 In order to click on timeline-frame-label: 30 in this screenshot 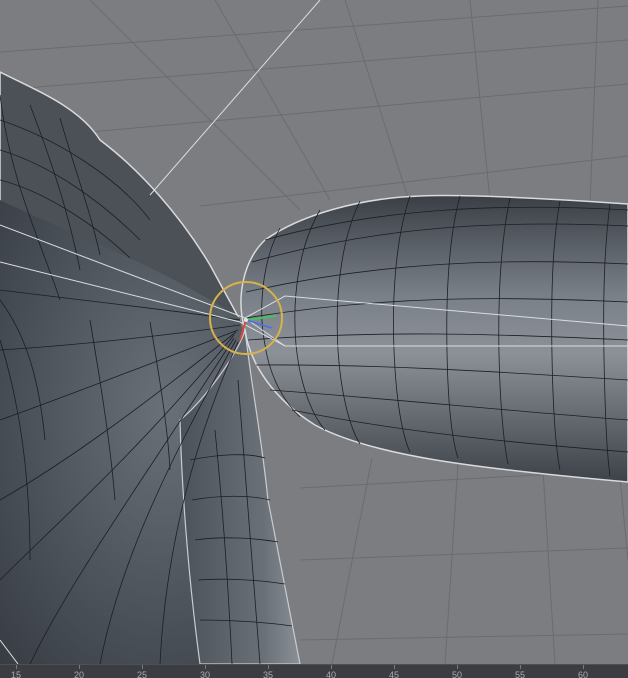, I will do `click(205, 674)`.